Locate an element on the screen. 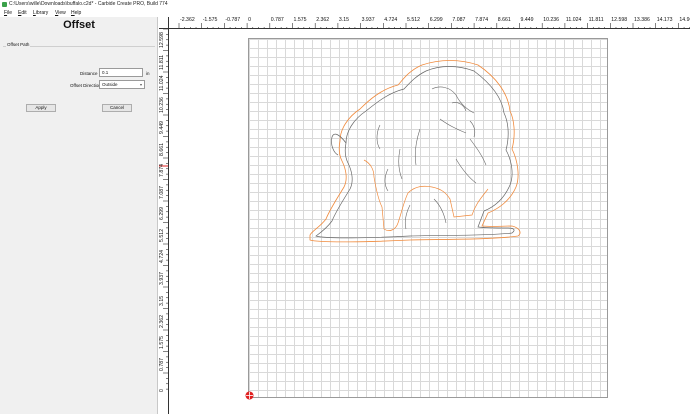 The height and width of the screenshot is (414, 690). horizontal-ruler-label: 14.961 is located at coordinates (684, 20).